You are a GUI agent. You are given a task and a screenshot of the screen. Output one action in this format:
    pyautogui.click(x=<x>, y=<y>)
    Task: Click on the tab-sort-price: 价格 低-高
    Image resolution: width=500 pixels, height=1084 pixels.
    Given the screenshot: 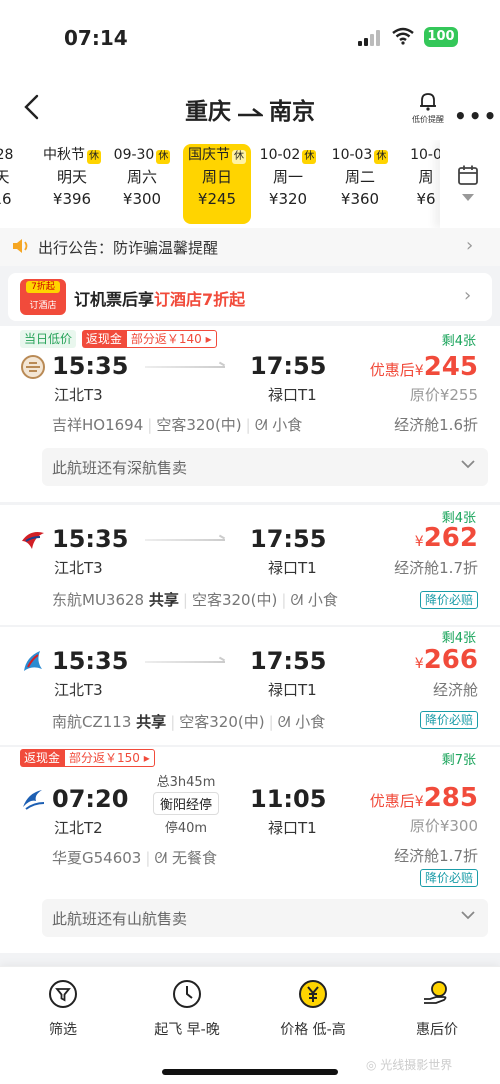 What is the action you would take?
    pyautogui.click(x=313, y=1009)
    